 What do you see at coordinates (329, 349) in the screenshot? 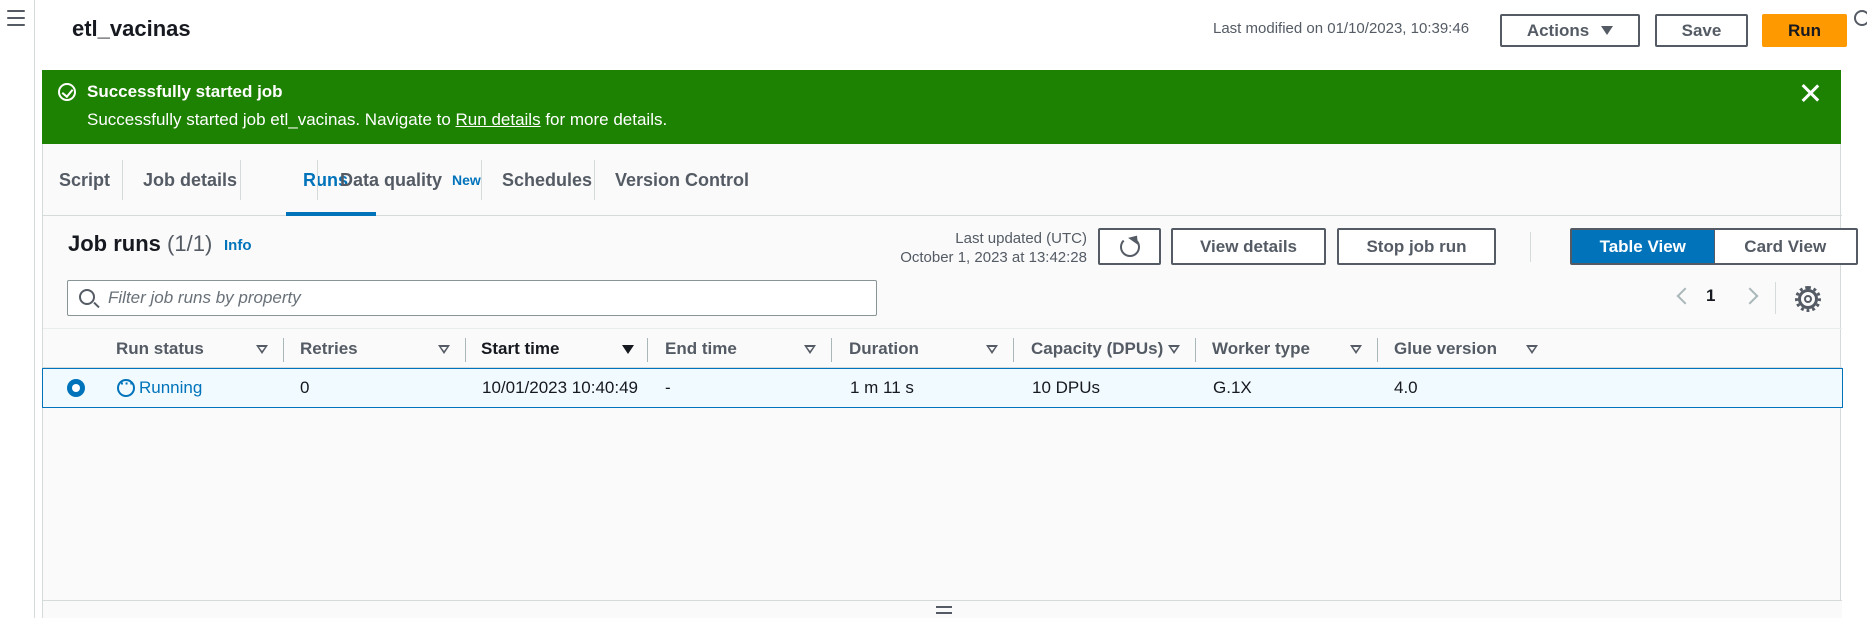
I see `column-header-retries: Retries` at bounding box center [329, 349].